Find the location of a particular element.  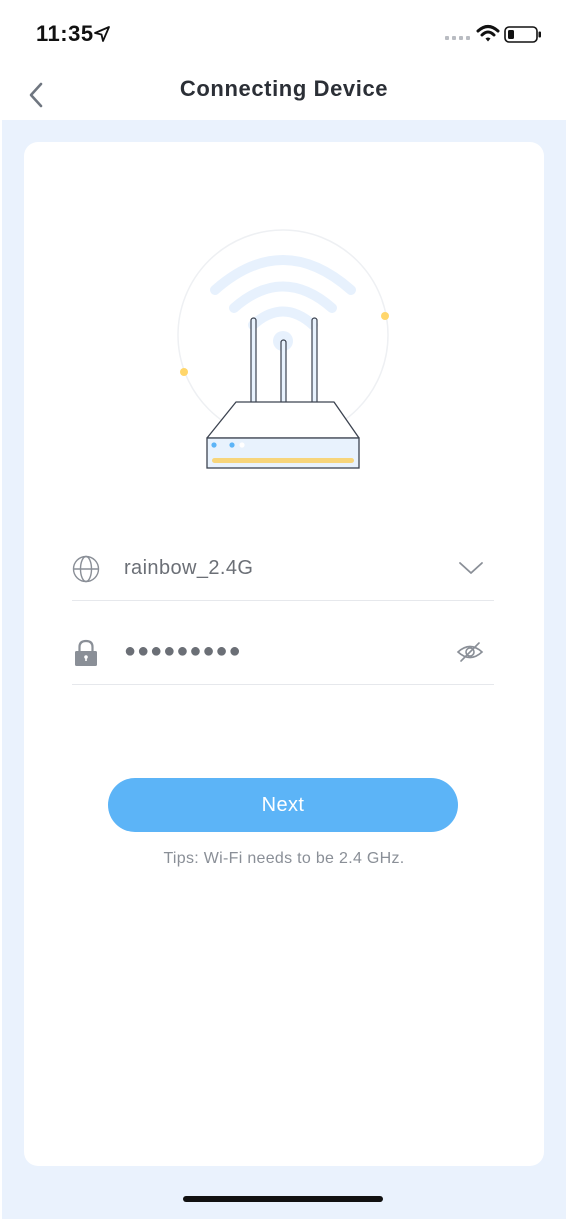

cell-signal-icon is located at coordinates (457, 38).